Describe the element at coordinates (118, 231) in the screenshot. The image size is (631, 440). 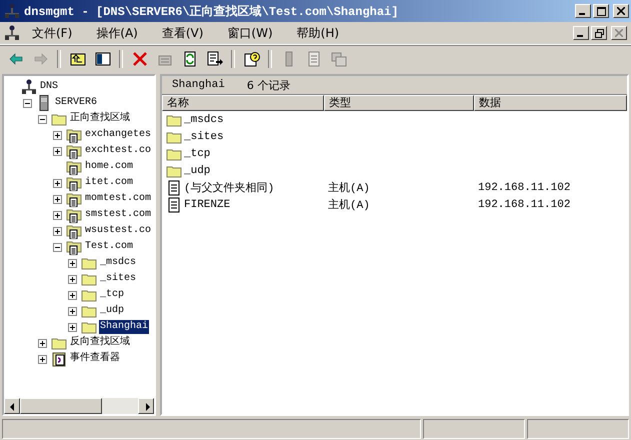
I see `tree-item: wsustest.co` at that location.